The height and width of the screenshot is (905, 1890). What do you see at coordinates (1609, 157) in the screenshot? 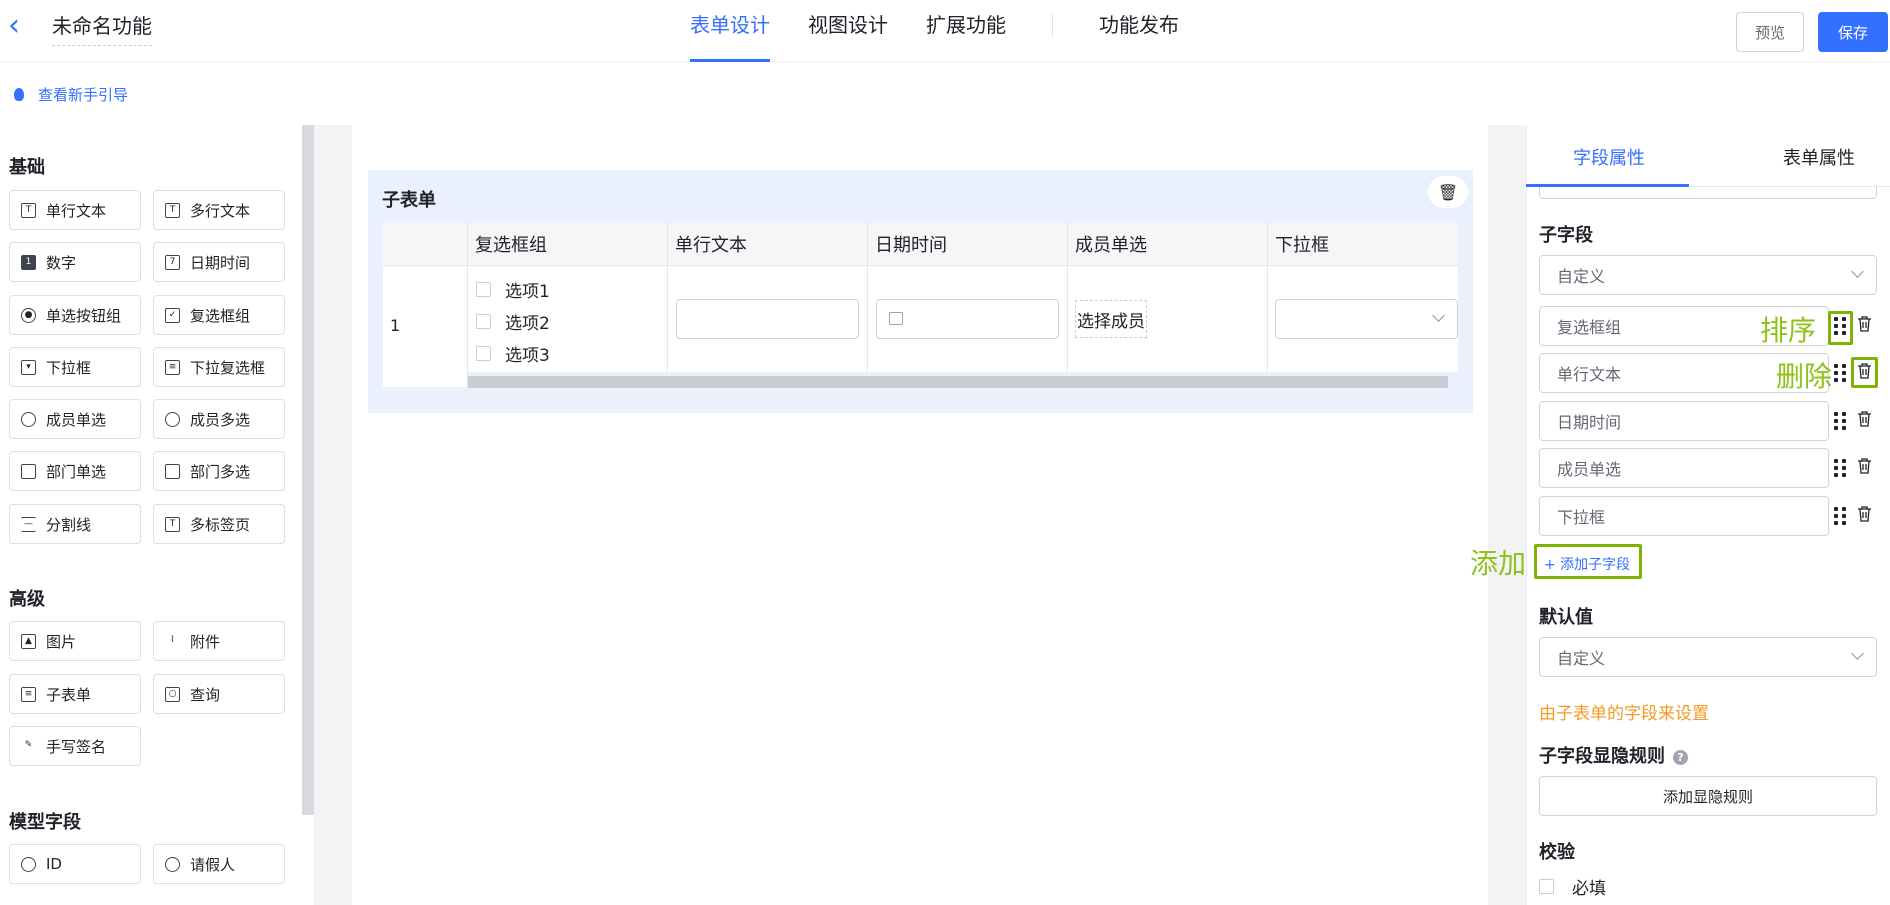
I see `tab-field-properties: 字段属性` at bounding box center [1609, 157].